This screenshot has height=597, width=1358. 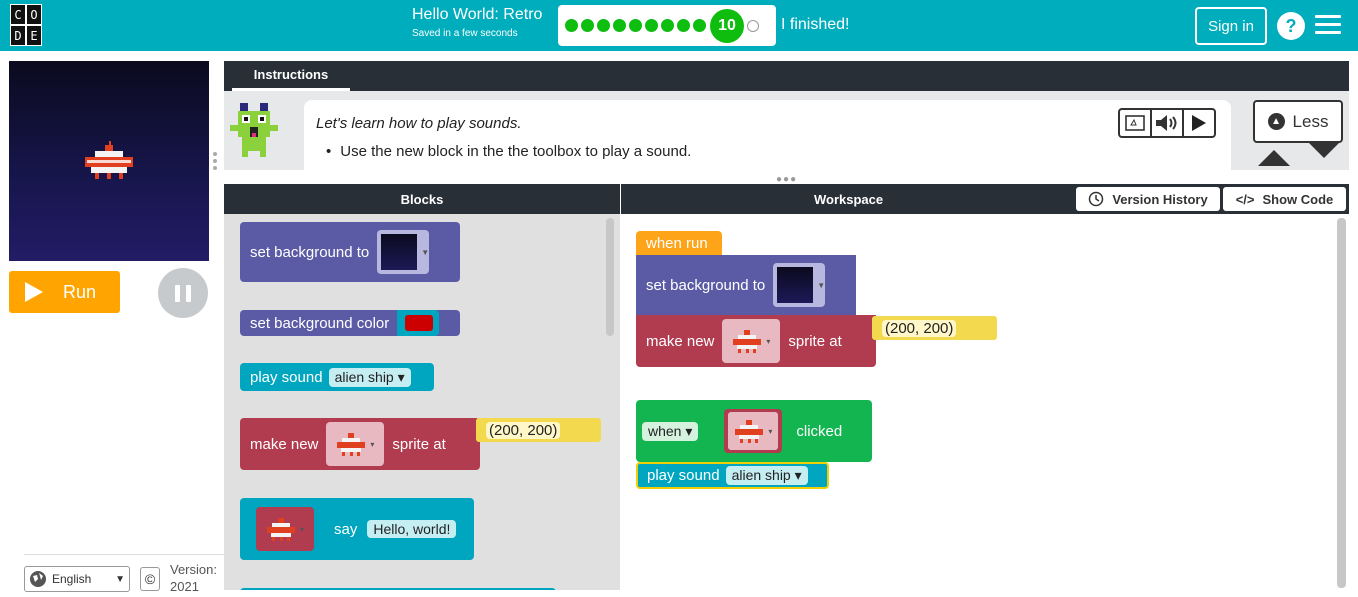 I want to click on toolbox-block-set-background: set background to ▼, so click(x=350, y=252).